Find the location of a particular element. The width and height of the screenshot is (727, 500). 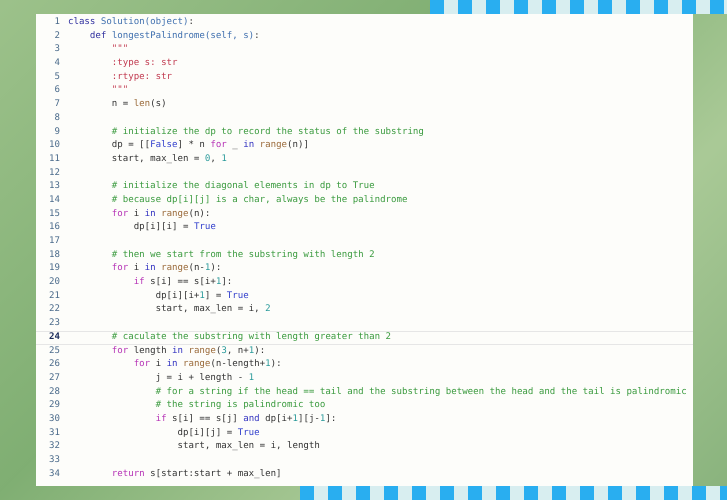

line-number: 9 is located at coordinates (57, 132).